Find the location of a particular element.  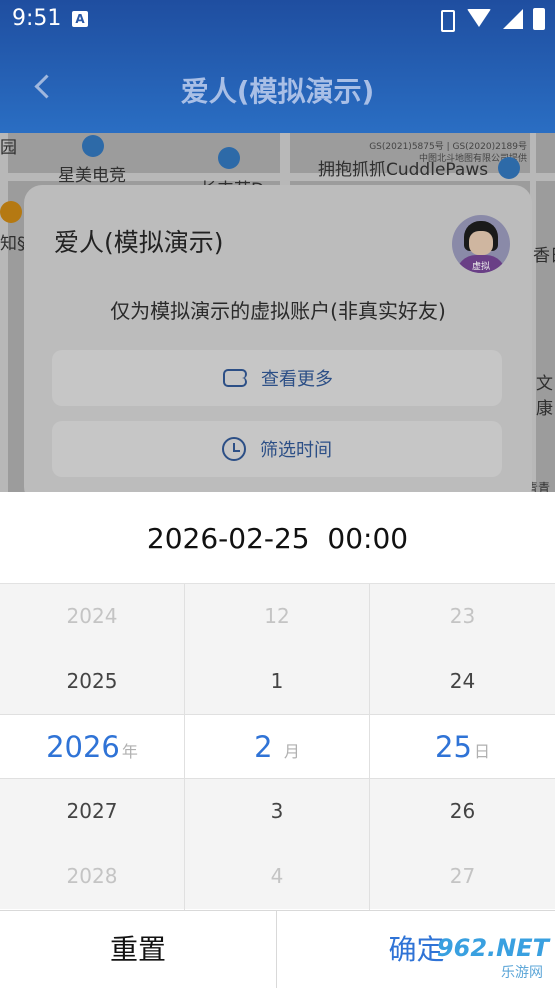

map-poi: 园 is located at coordinates (8, 148).